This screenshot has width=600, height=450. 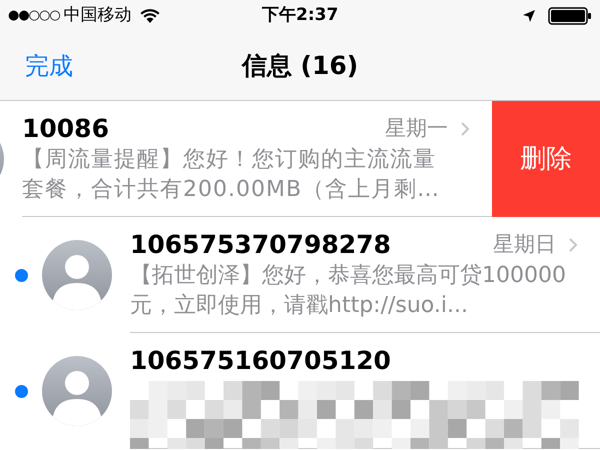 I want to click on sender-name: 106575370798278, so click(x=260, y=245).